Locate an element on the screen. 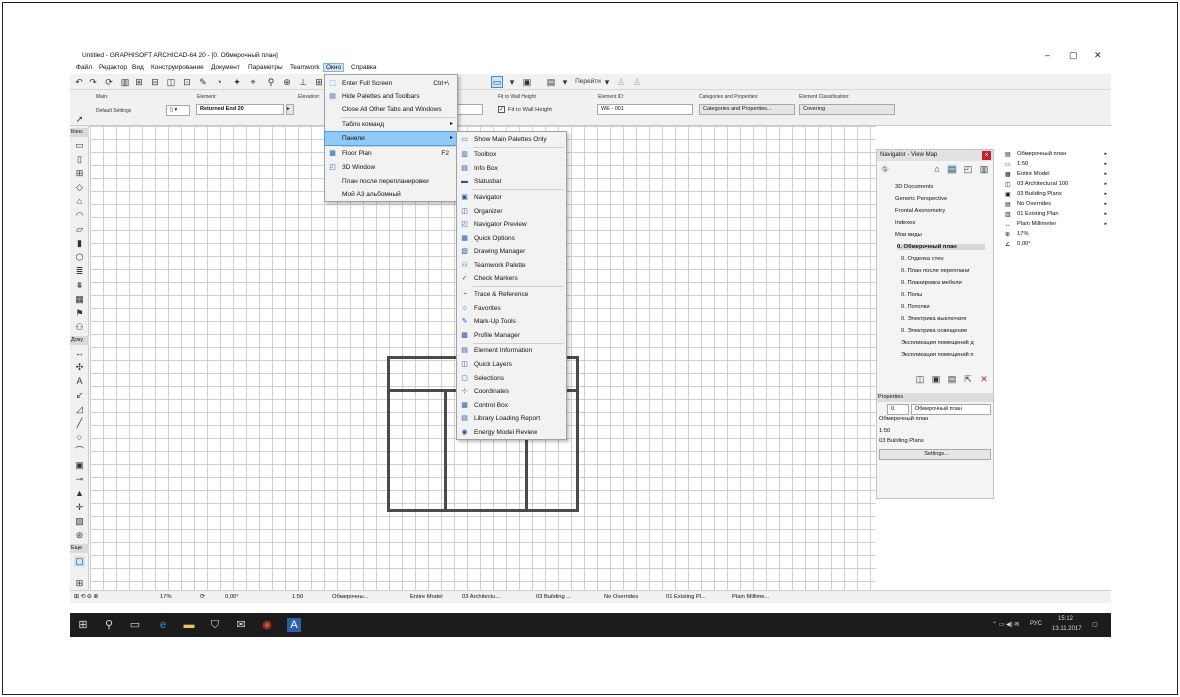  tree-item-survey-plan: 0. Обмерочный план is located at coordinates (941, 247).